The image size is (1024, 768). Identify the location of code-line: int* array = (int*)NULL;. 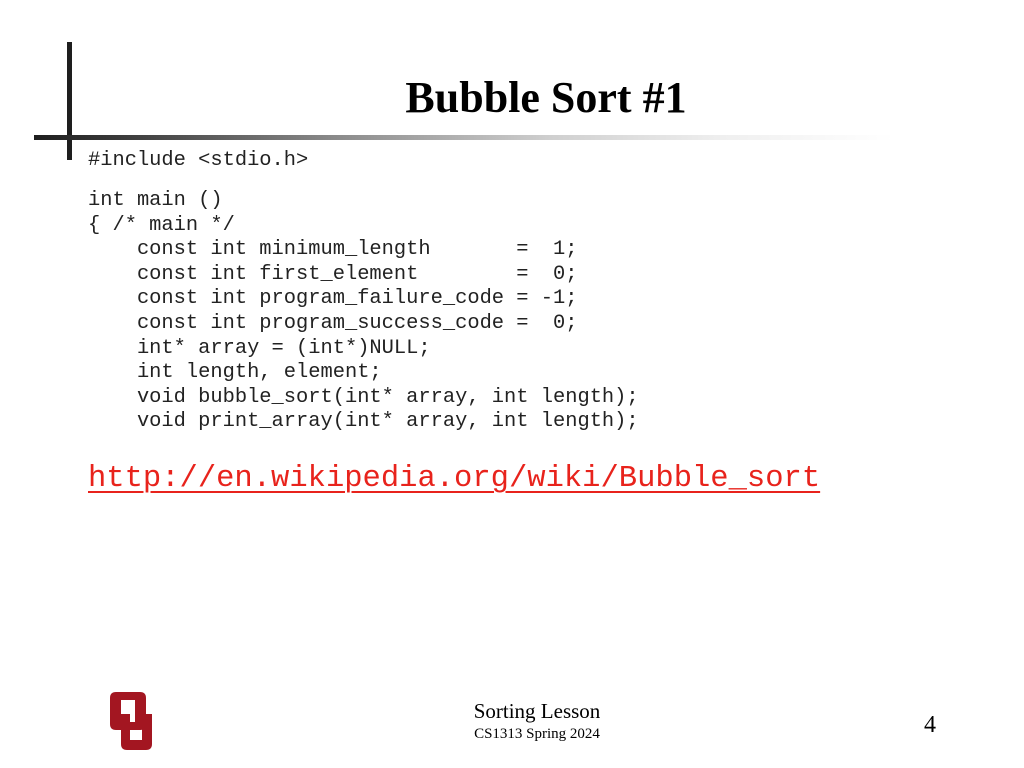
(259, 348).